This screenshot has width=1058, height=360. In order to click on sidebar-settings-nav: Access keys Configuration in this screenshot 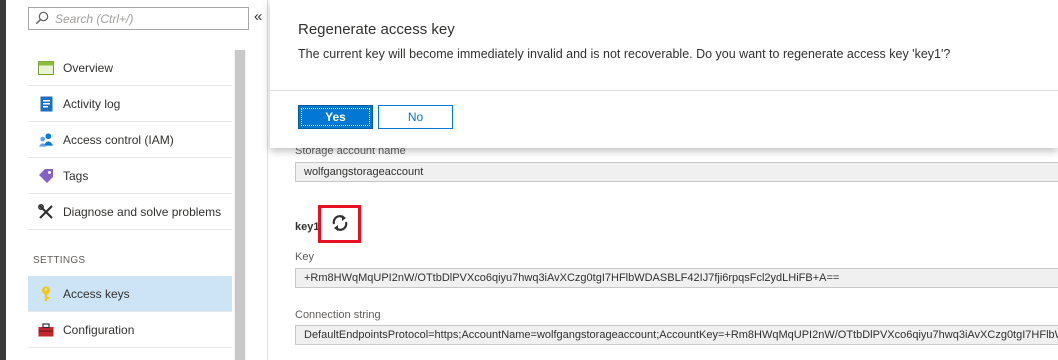, I will do `click(130, 312)`.